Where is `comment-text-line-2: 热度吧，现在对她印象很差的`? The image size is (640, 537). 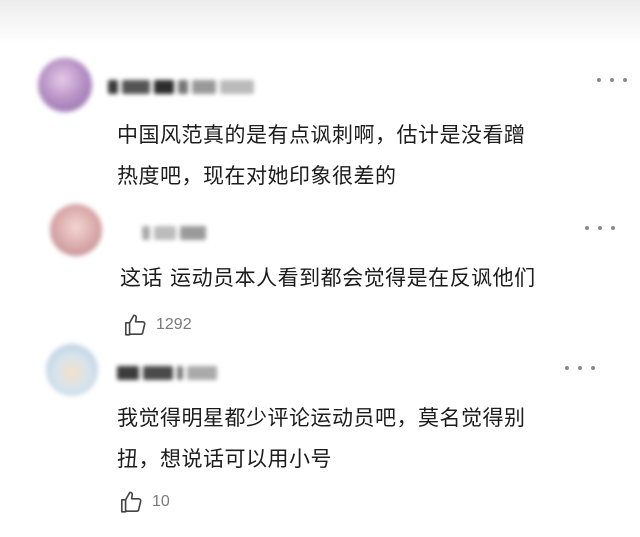 comment-text-line-2: 热度吧，现在对她印象很差的 is located at coordinates (257, 176).